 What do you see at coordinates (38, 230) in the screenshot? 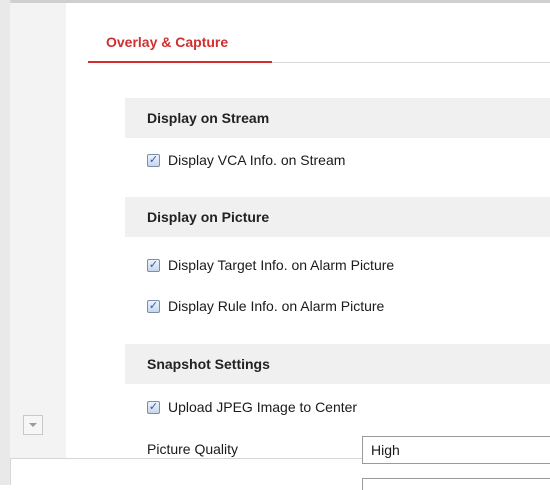
I see `left-navigation-panel` at bounding box center [38, 230].